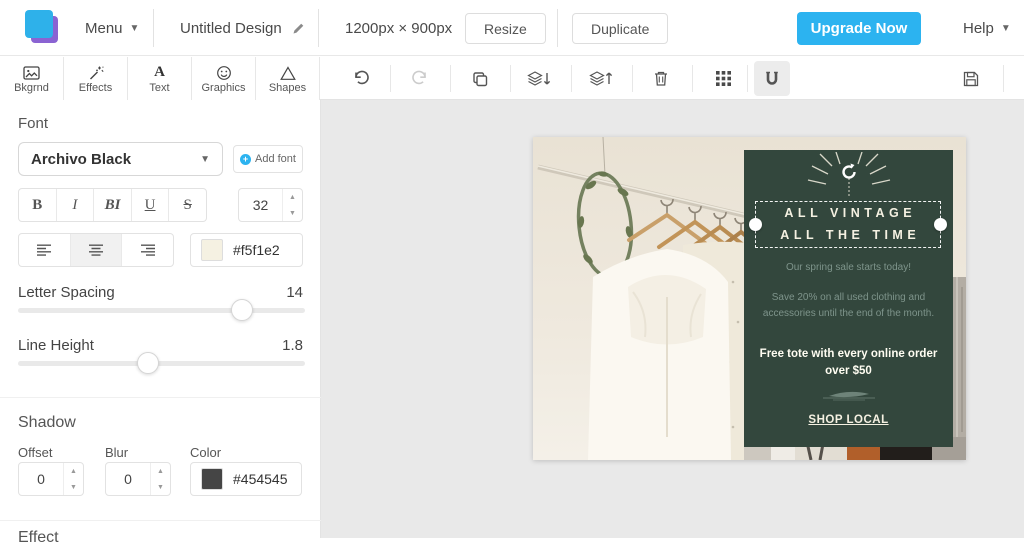 The width and height of the screenshot is (1024, 547). Describe the element at coordinates (505, 28) in the screenshot. I see `resize-button: Resize` at that location.